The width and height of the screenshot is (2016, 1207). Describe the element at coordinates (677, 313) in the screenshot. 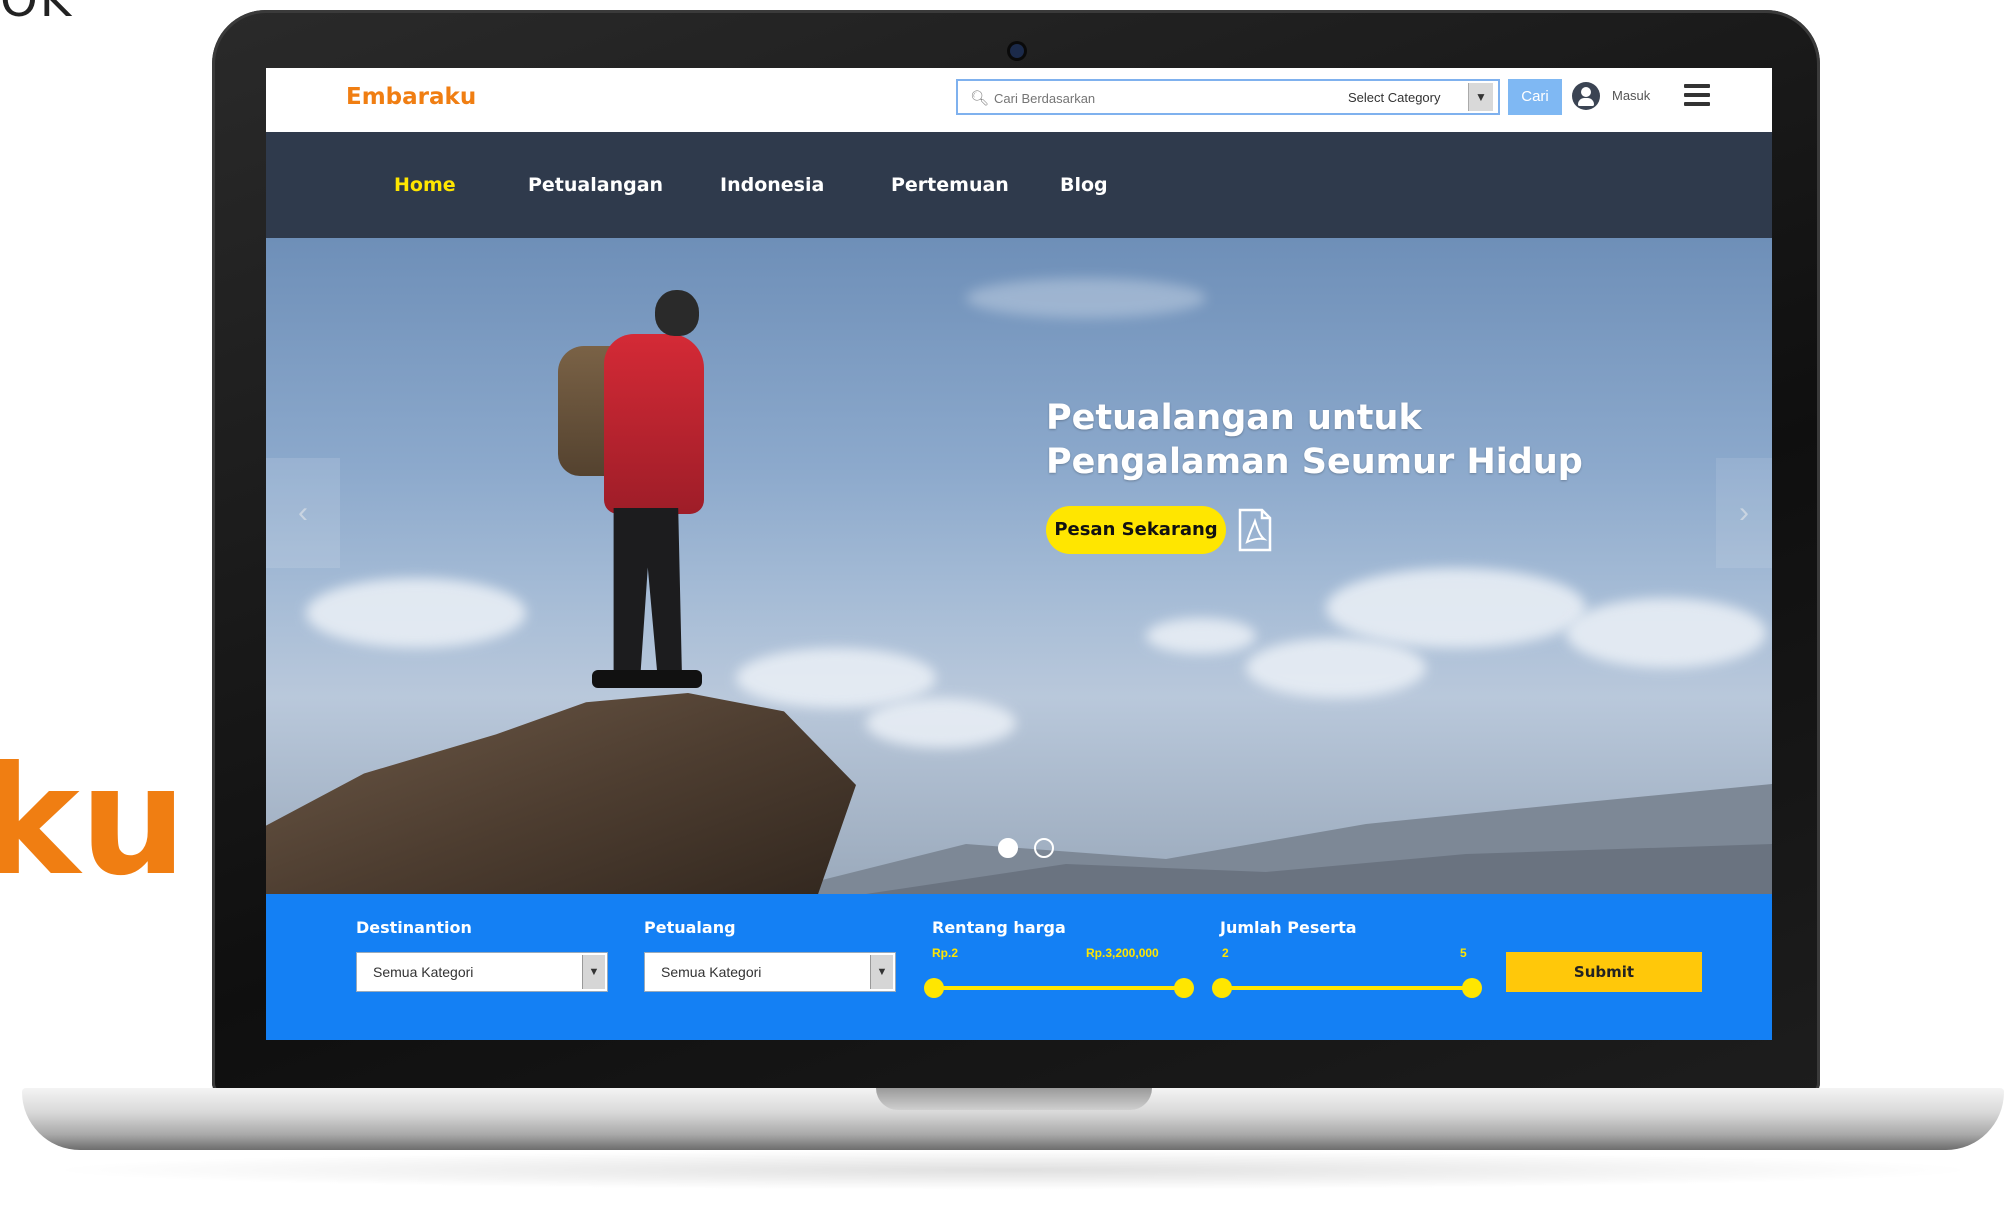

I see `hiker-head` at that location.